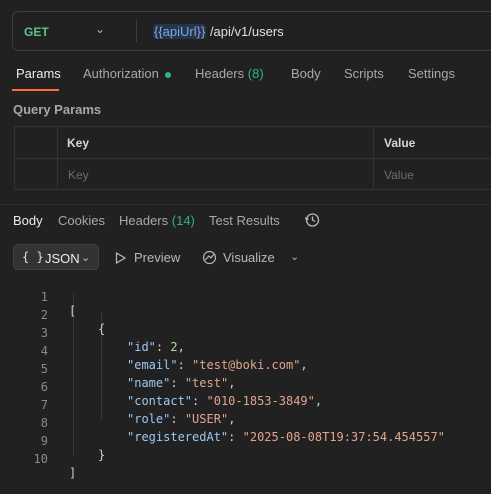 Image resolution: width=491 pixels, height=494 pixels. What do you see at coordinates (144, 220) in the screenshot?
I see `tab-response-headers-label: Headers` at bounding box center [144, 220].